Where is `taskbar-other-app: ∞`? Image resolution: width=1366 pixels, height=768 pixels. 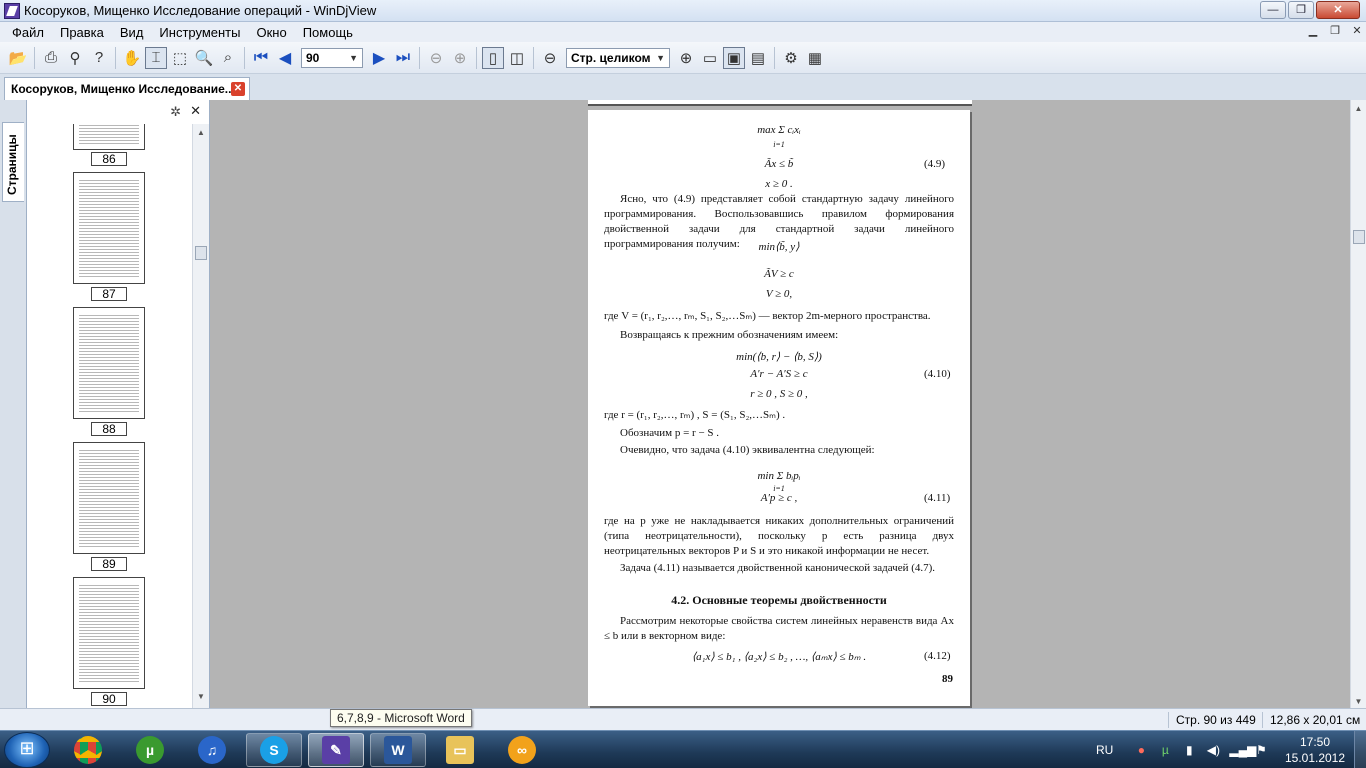
taskbar-other-app: ∞ is located at coordinates (522, 750).